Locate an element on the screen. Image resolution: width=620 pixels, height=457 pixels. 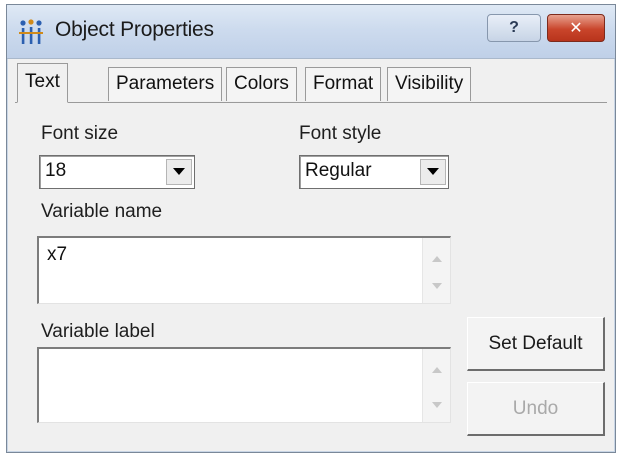
variable-name-value: x7 is located at coordinates (57, 254).